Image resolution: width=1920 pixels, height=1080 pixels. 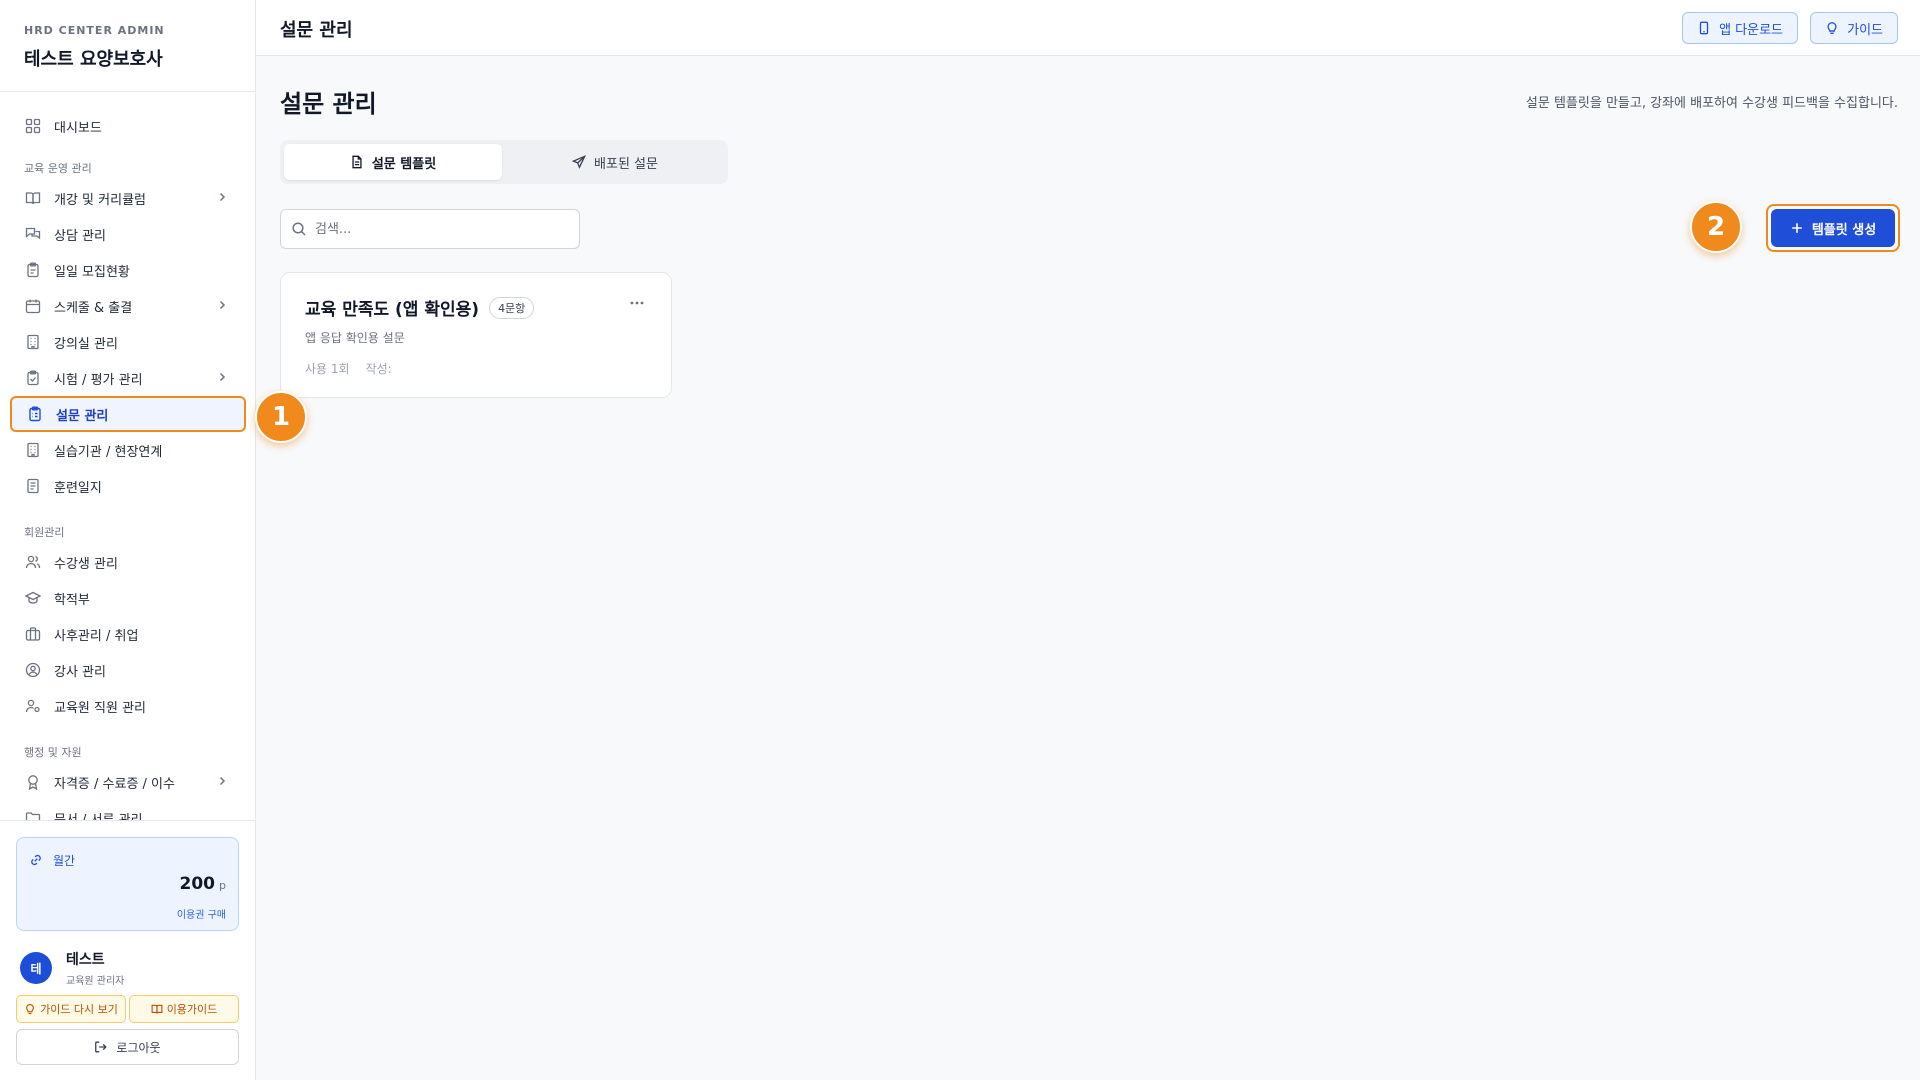 I want to click on sidebar-item-label: 사후관리 / 취업, so click(x=96, y=636).